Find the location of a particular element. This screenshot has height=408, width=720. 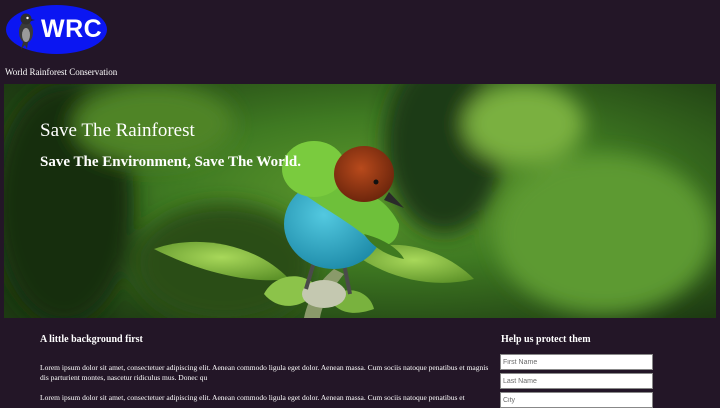

background-heading: A little background first is located at coordinates (91, 339).